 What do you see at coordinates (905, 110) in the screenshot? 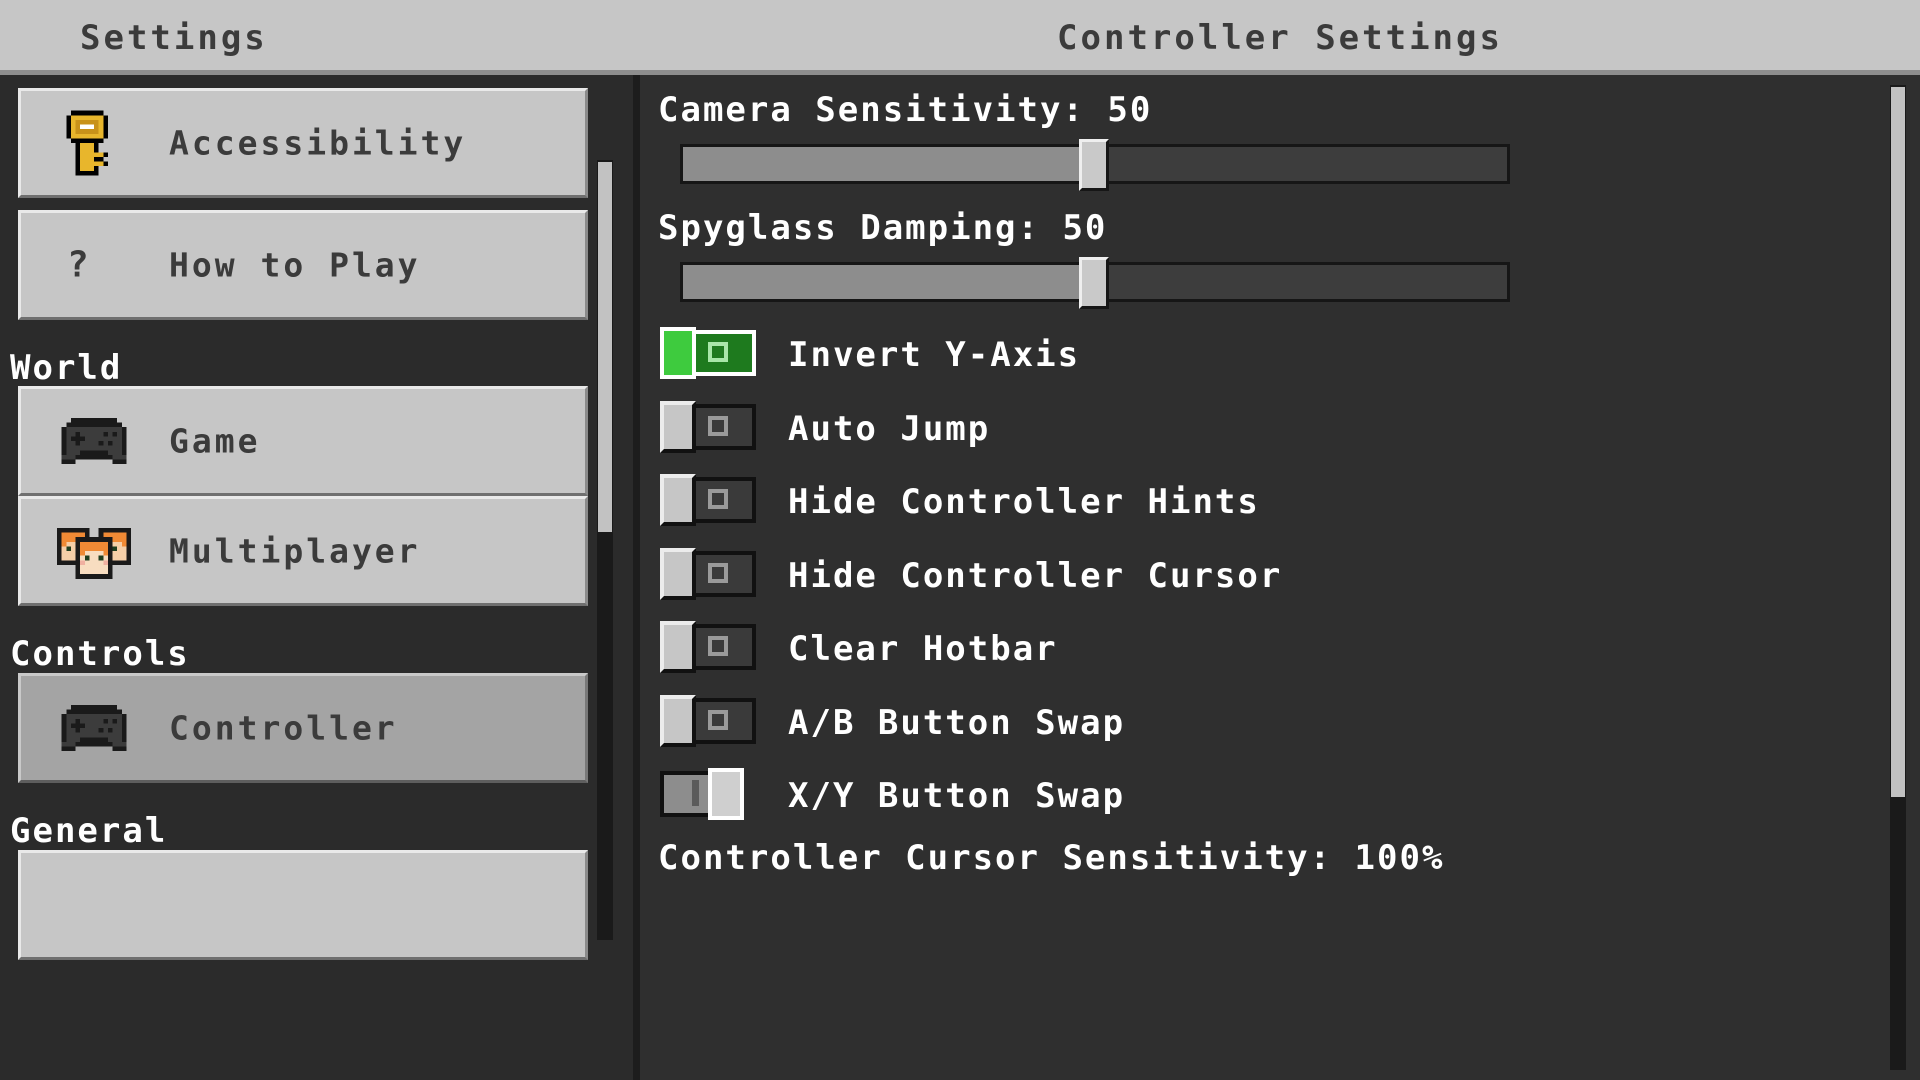
I see `camera-sensitivity-label: Camera Sensitivity: 50` at bounding box center [905, 110].